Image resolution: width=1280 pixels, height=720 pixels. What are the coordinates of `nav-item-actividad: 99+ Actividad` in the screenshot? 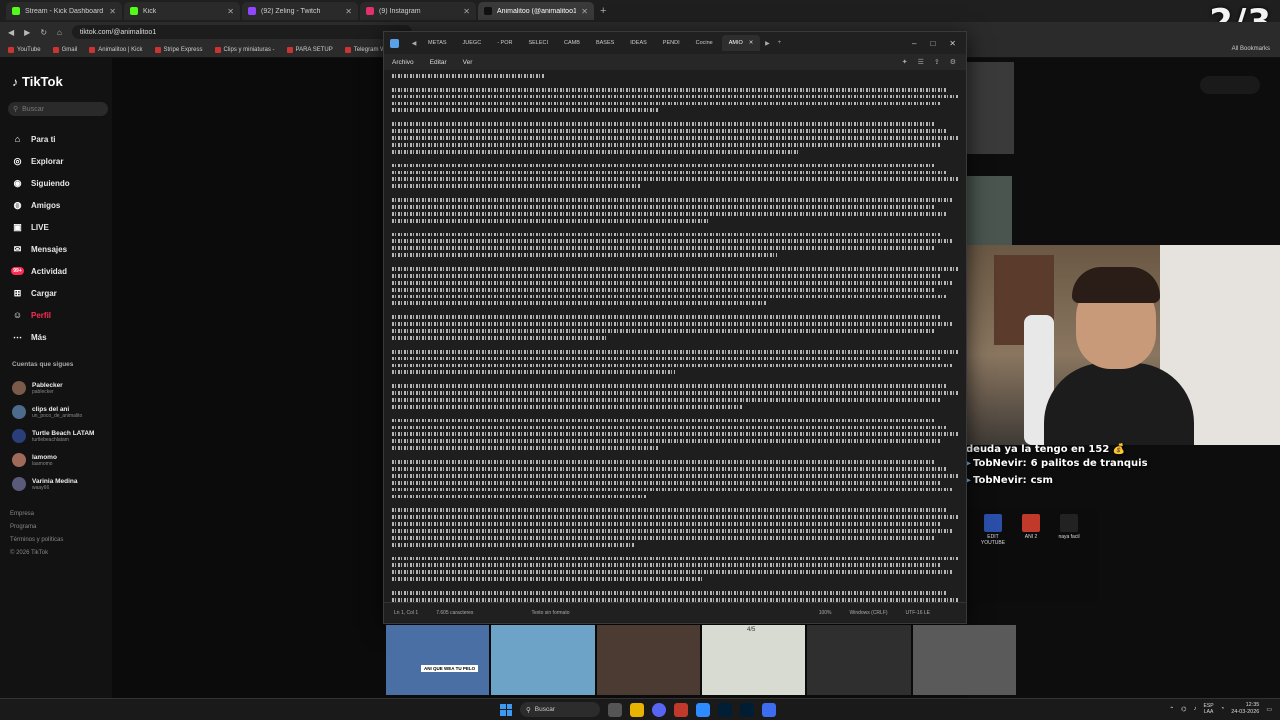 It's located at (59, 271).